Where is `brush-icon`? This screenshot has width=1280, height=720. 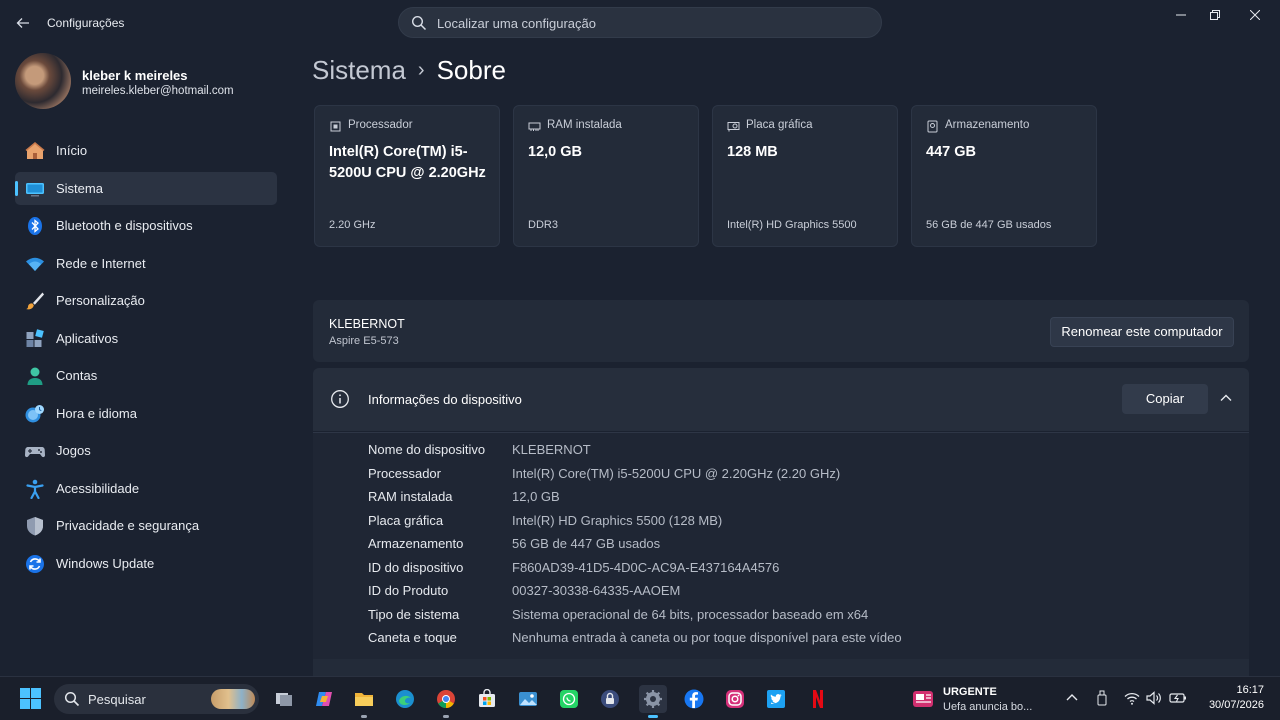
brush-icon is located at coordinates (35, 301).